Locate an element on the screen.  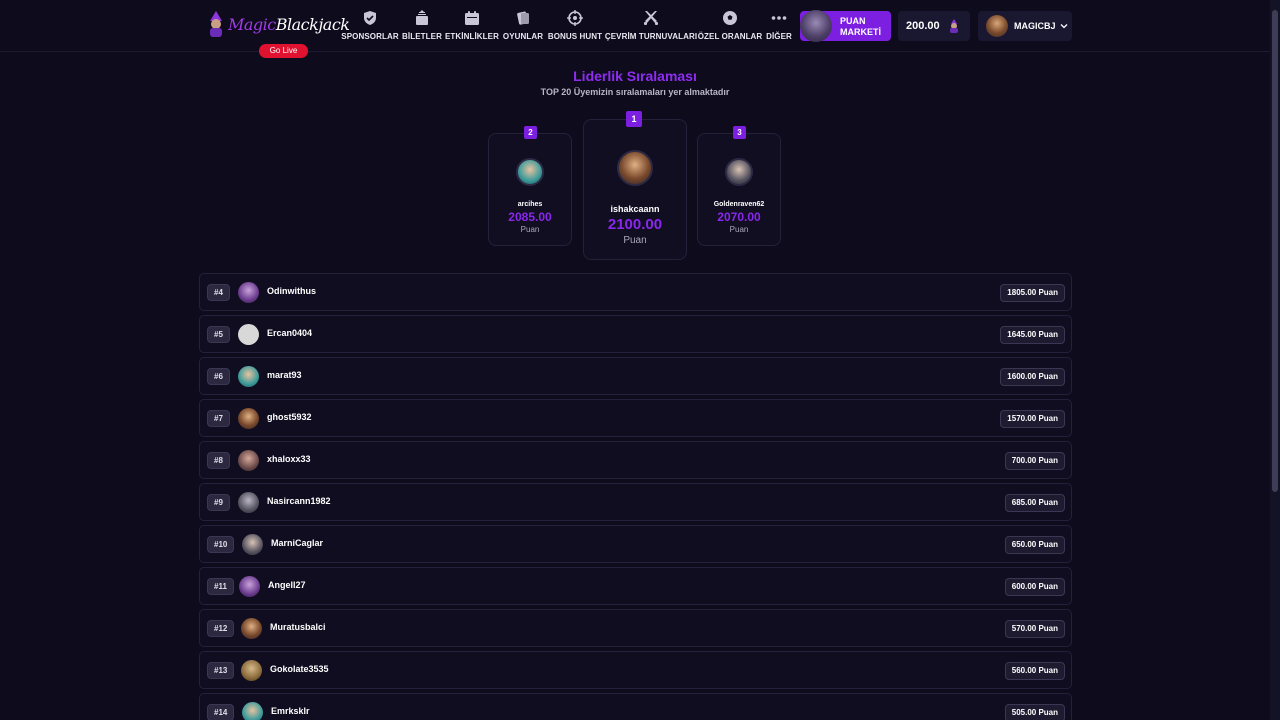
leaderboard-row: #10 MarniCaglar 650.00 Puan is located at coordinates (635, 544).